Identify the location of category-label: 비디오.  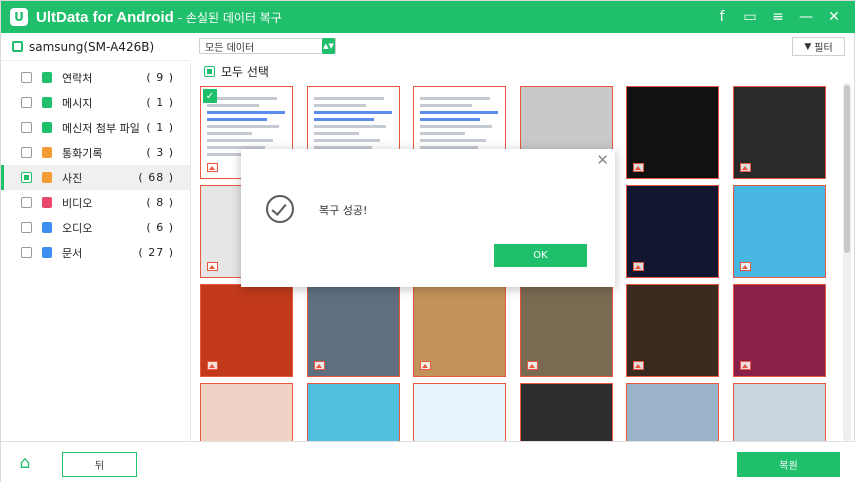
(77, 203).